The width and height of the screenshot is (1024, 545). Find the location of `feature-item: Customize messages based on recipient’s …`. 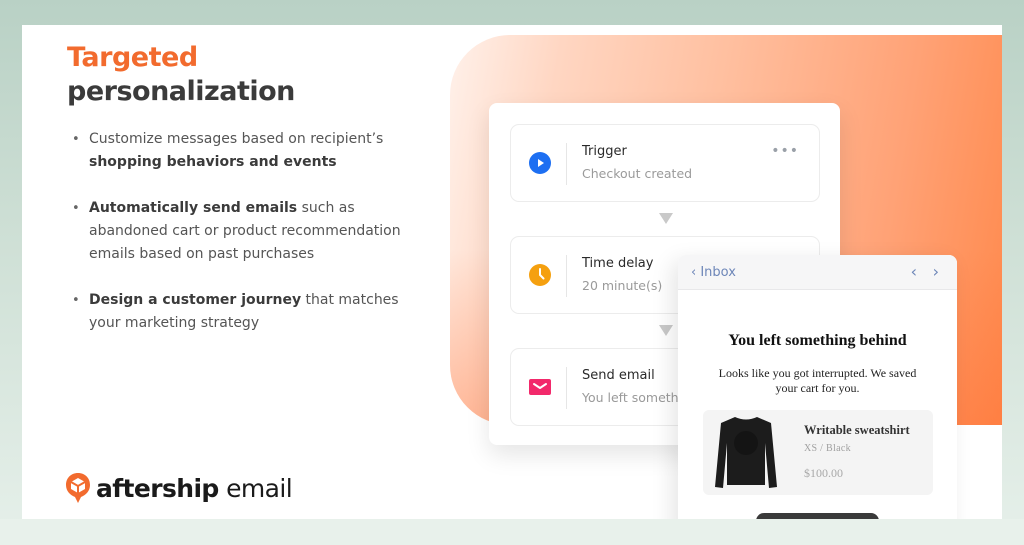

feature-item: Customize messages based on recipient’s … is located at coordinates (242, 151).